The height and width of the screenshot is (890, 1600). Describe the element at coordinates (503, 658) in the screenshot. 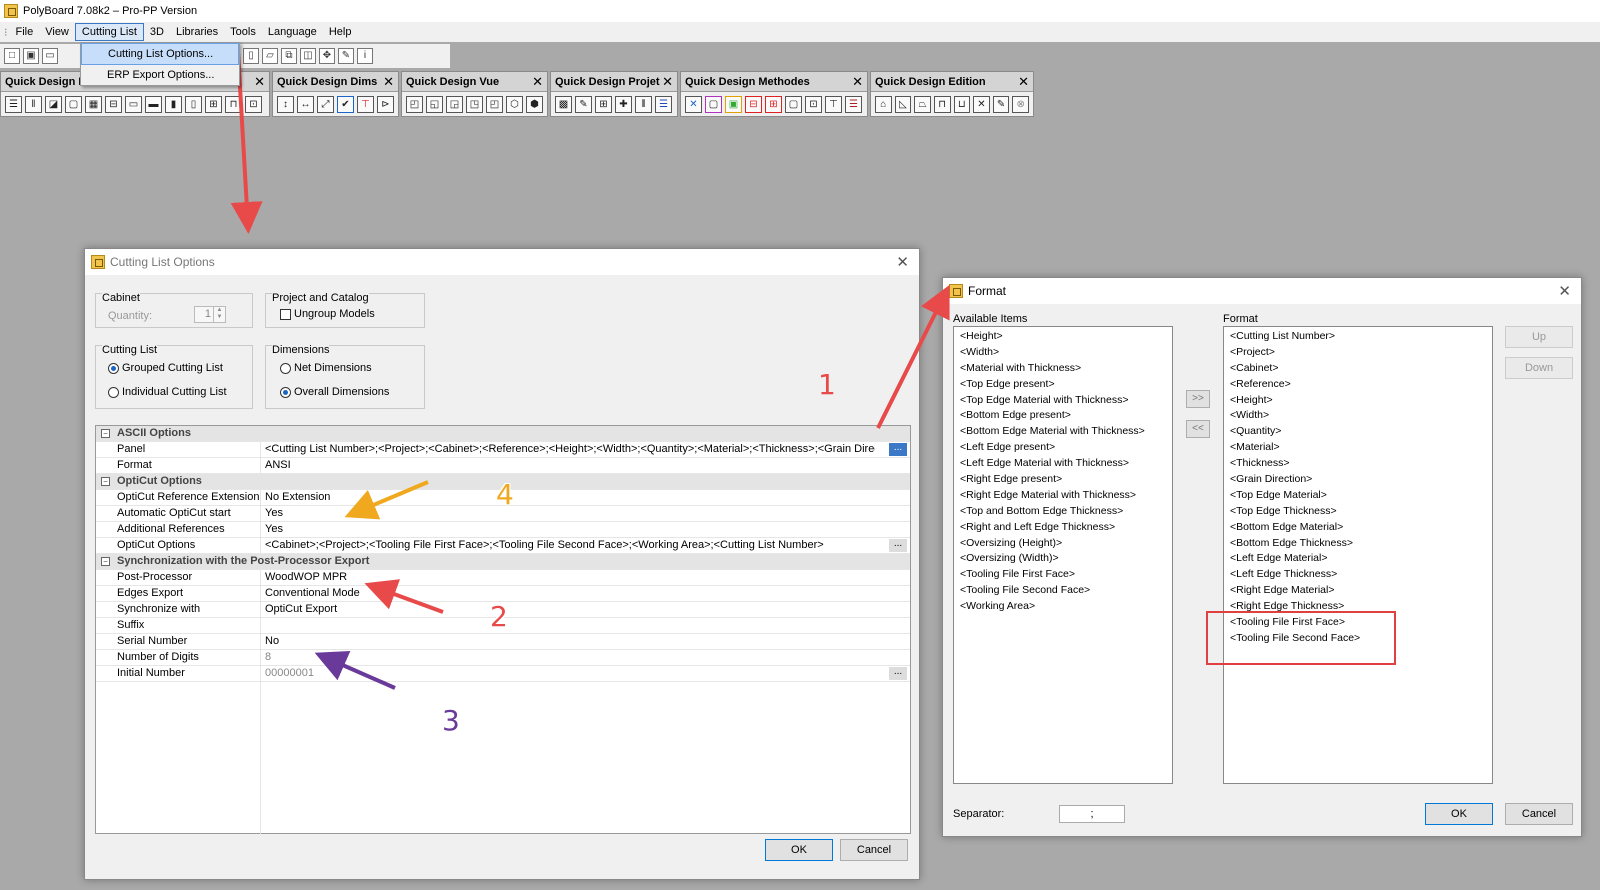

I see `grid-row: Number of Digits 8` at that location.